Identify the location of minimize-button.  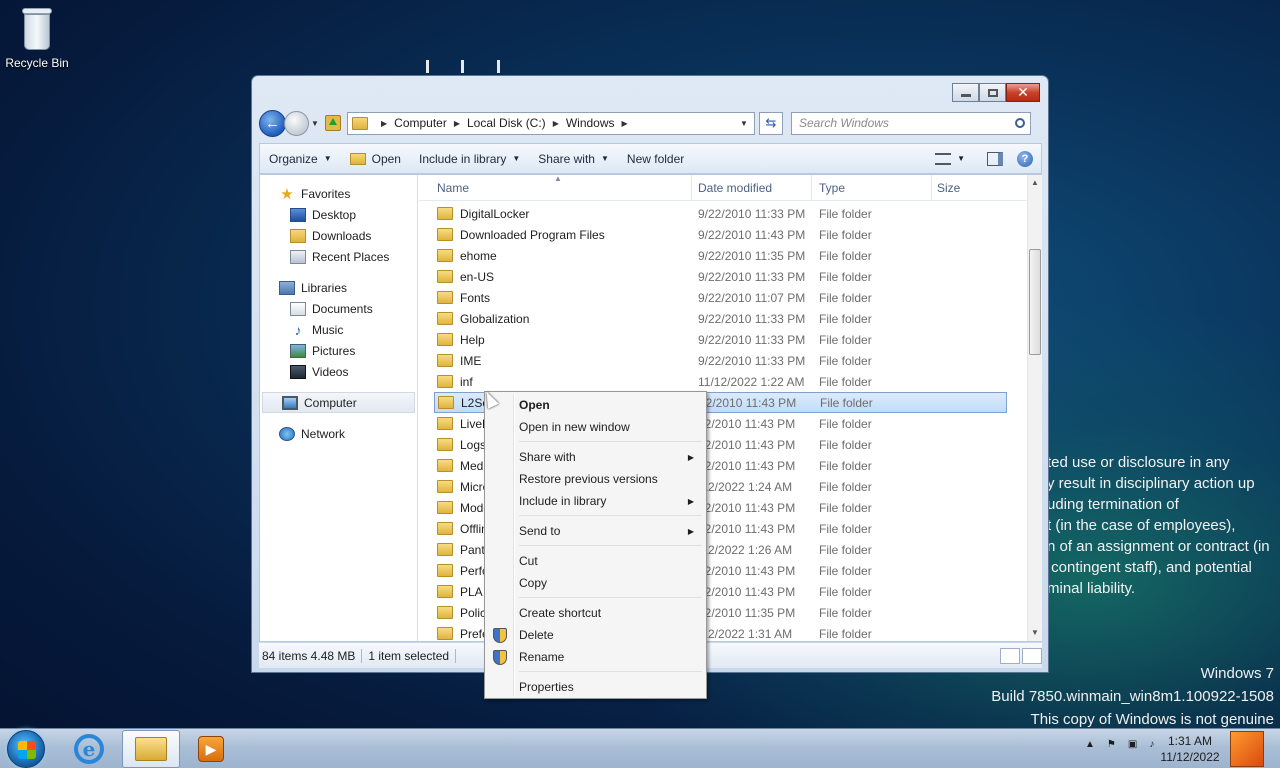
(965, 92).